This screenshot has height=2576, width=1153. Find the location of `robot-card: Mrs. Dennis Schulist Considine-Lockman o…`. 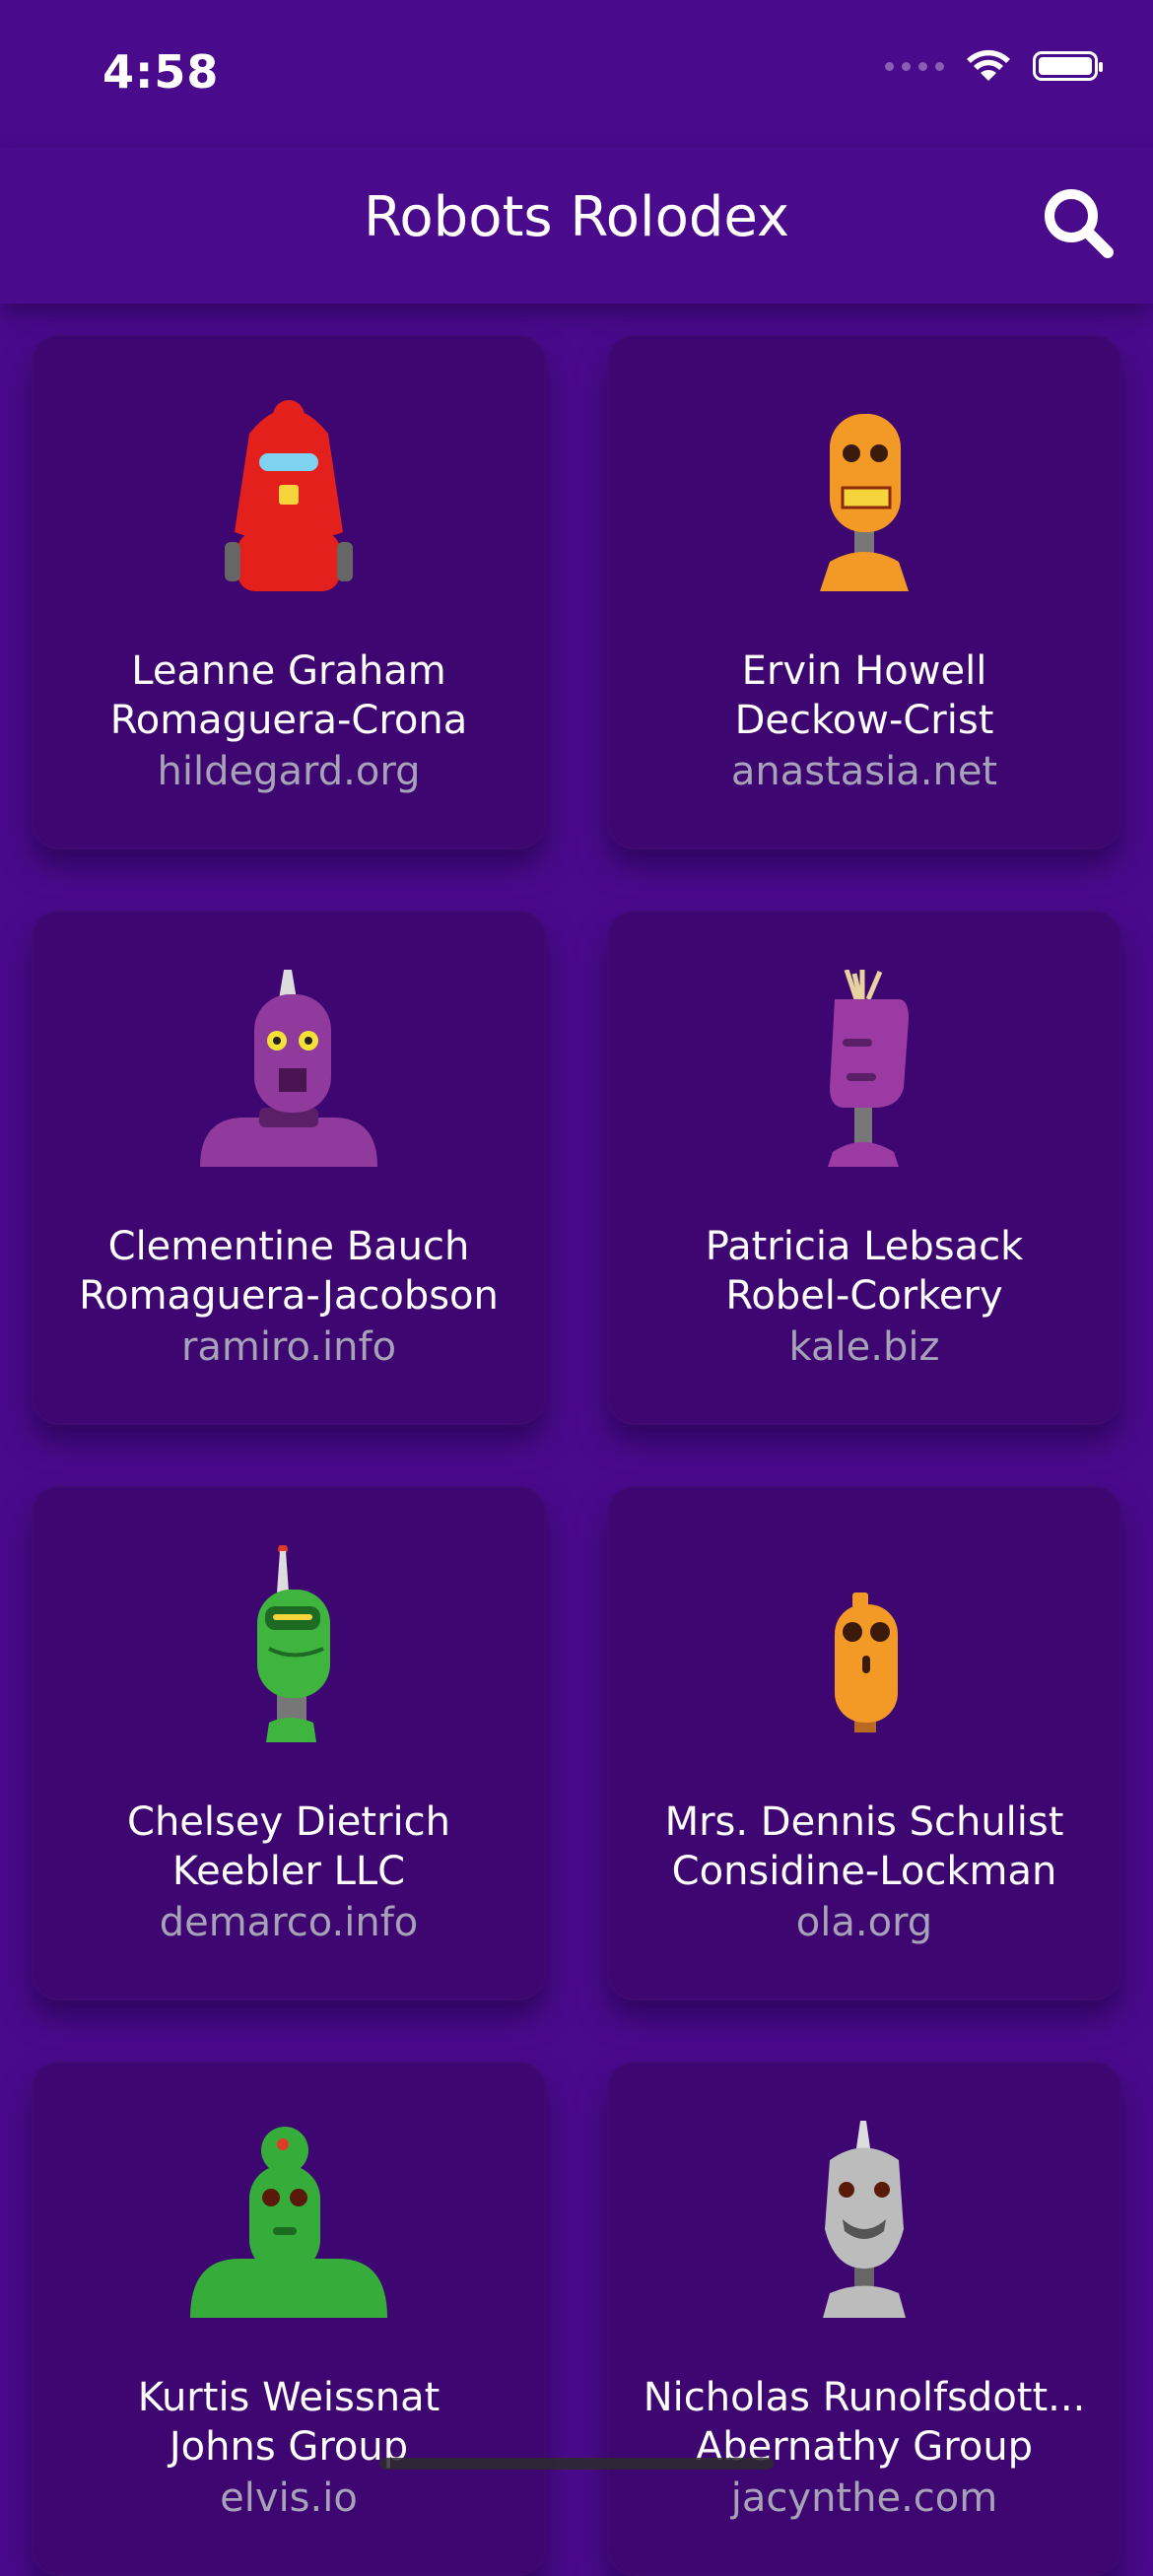

robot-card: Mrs. Dennis Schulist Considine-Lockman o… is located at coordinates (864, 1743).